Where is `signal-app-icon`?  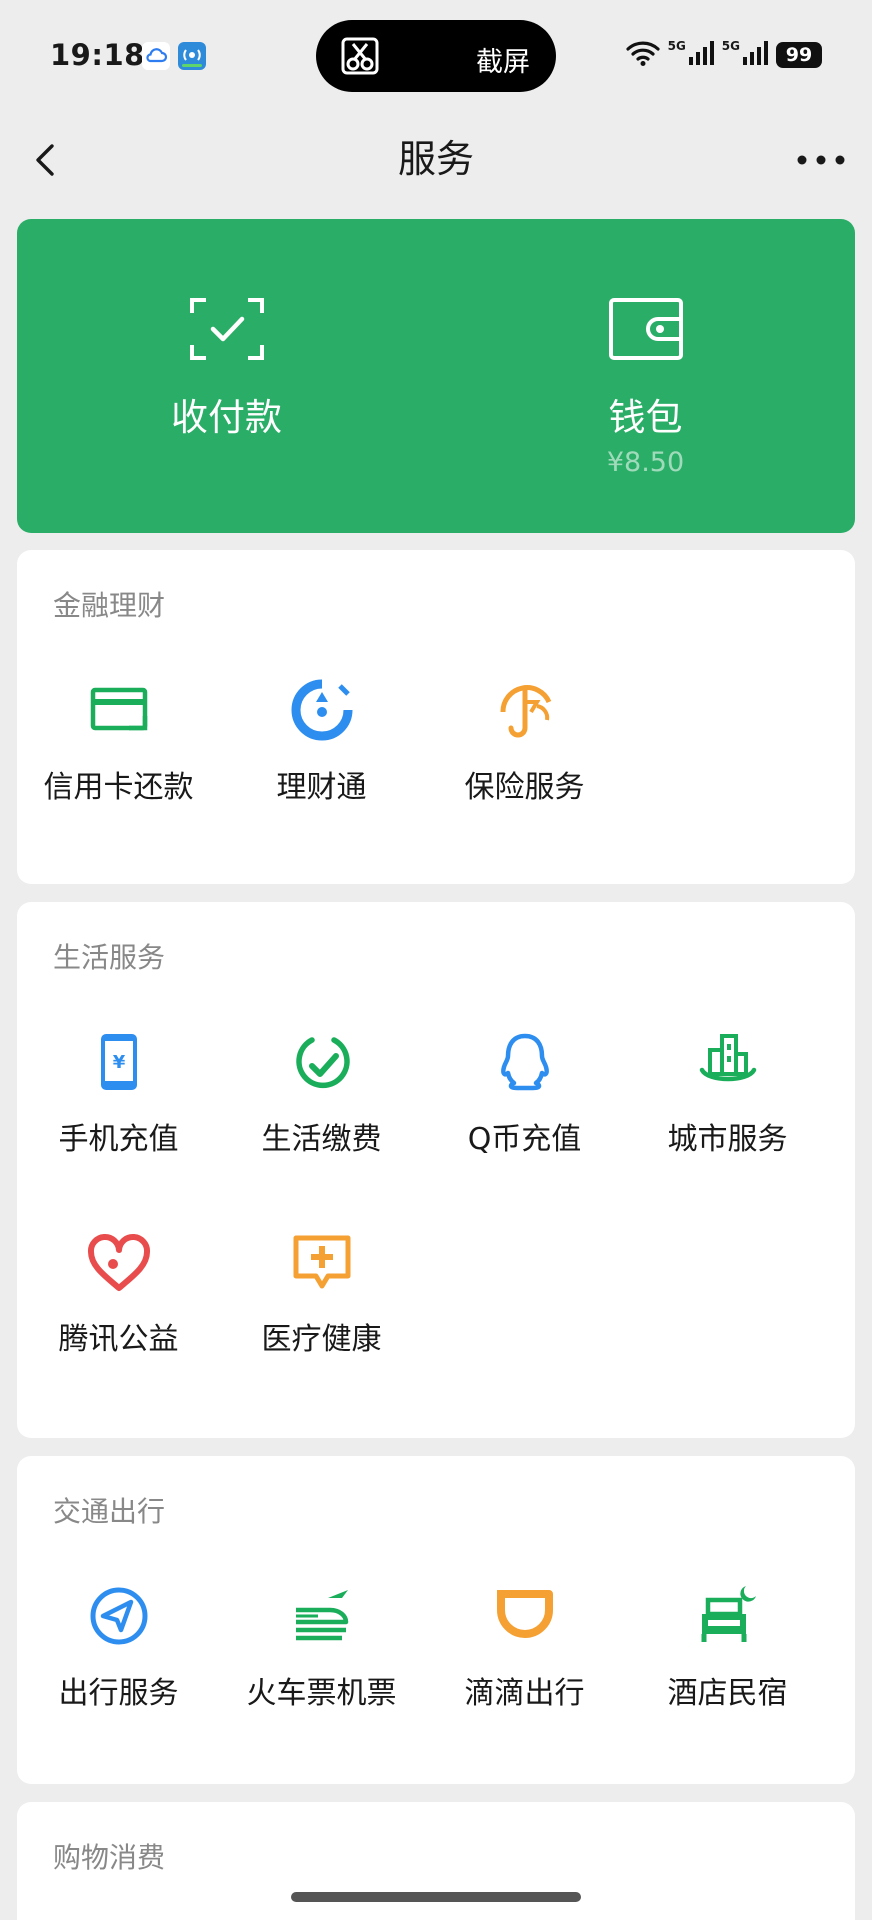 signal-app-icon is located at coordinates (192, 56).